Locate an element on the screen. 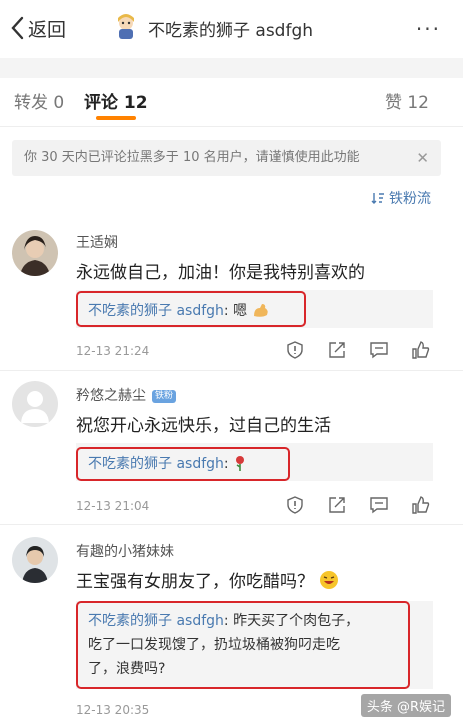 Image resolution: width=463 pixels, height=722 pixels. fan-flow-filter: 铁粉流 is located at coordinates (401, 198).